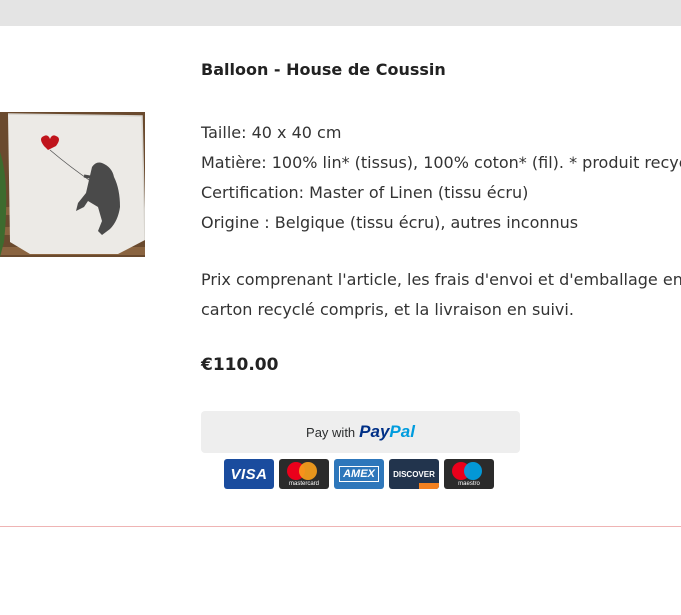  What do you see at coordinates (374, 431) in the screenshot?
I see `paypal-logo-pay: Pay` at bounding box center [374, 431].